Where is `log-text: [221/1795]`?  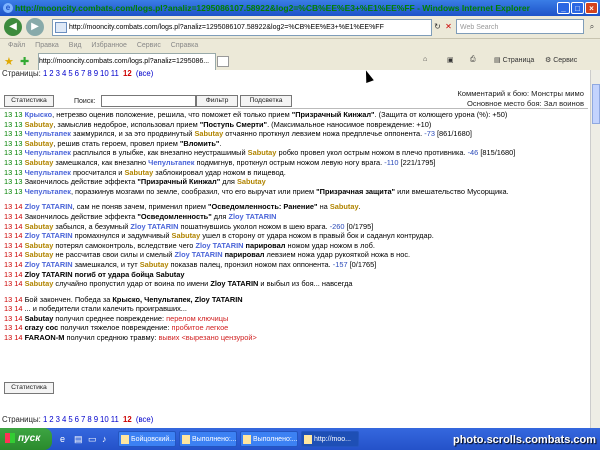 log-text: [221/1795] is located at coordinates (417, 162).